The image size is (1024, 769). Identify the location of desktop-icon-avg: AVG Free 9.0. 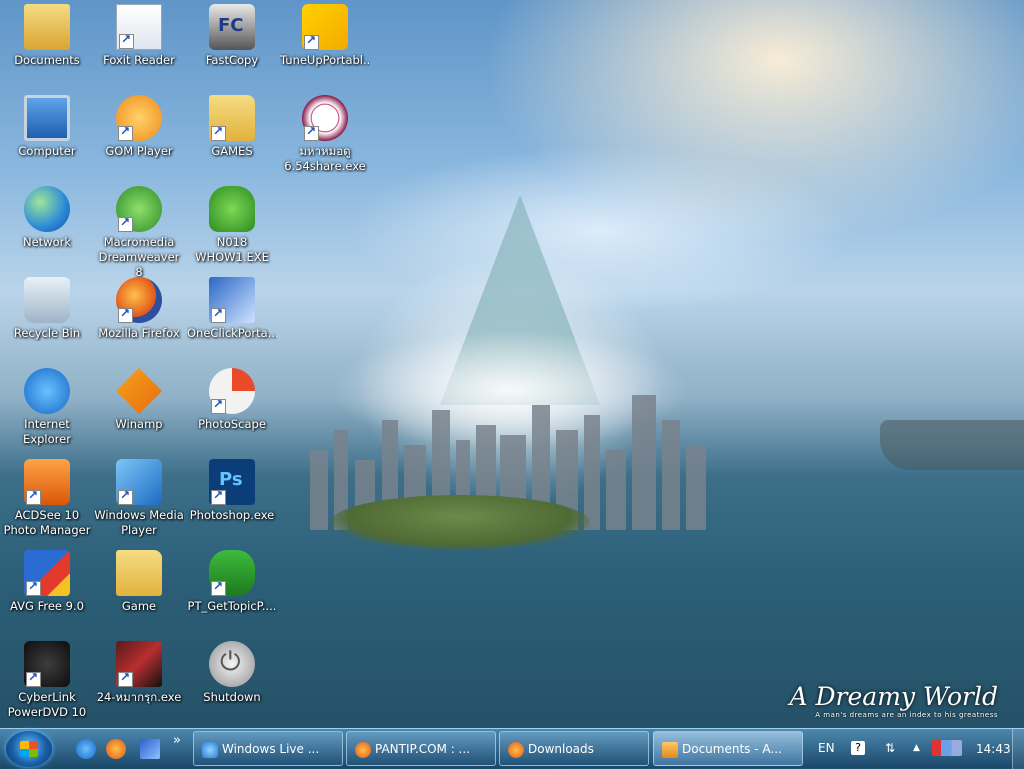
(47, 581).